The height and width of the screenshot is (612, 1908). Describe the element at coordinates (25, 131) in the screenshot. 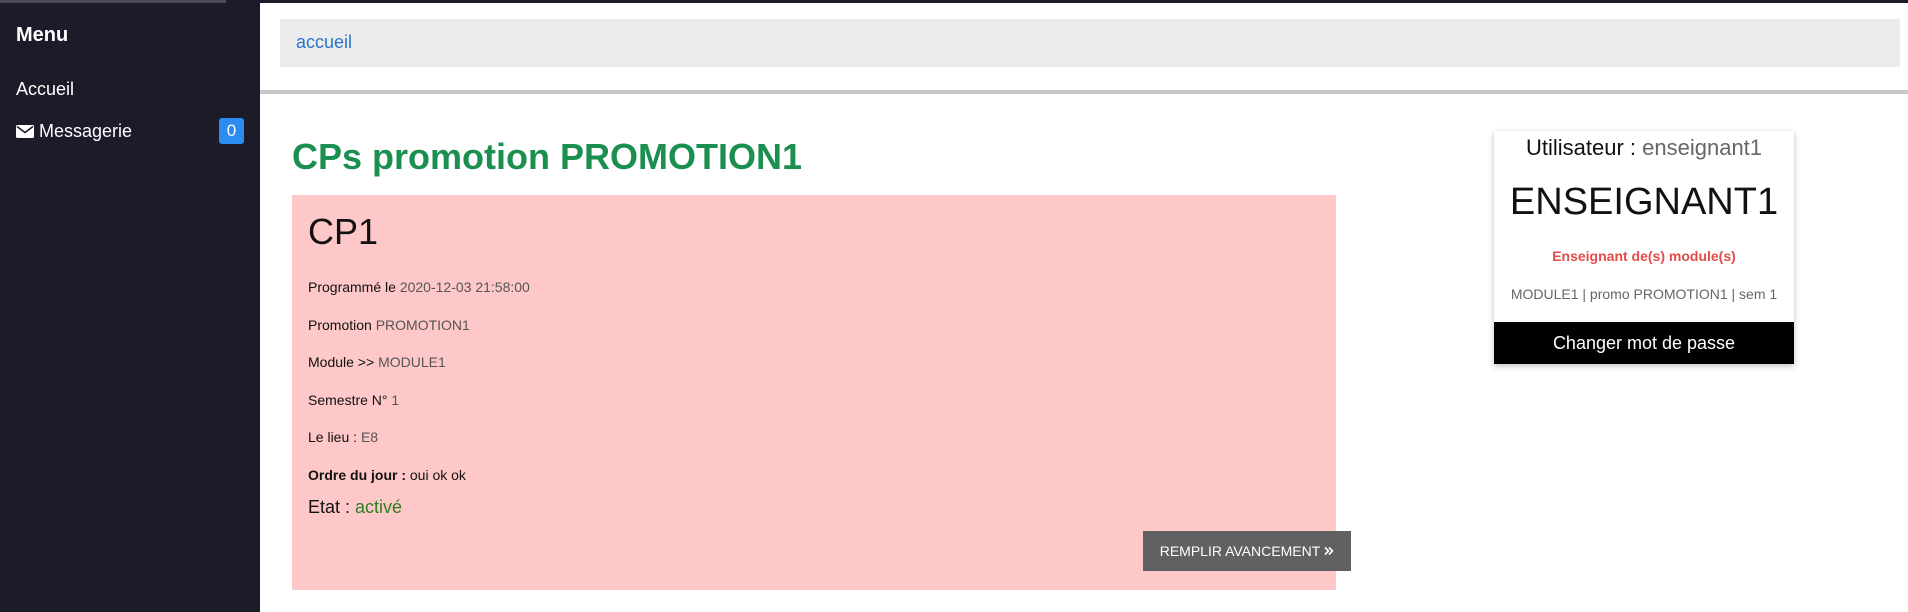

I see `envelope-icon` at that location.